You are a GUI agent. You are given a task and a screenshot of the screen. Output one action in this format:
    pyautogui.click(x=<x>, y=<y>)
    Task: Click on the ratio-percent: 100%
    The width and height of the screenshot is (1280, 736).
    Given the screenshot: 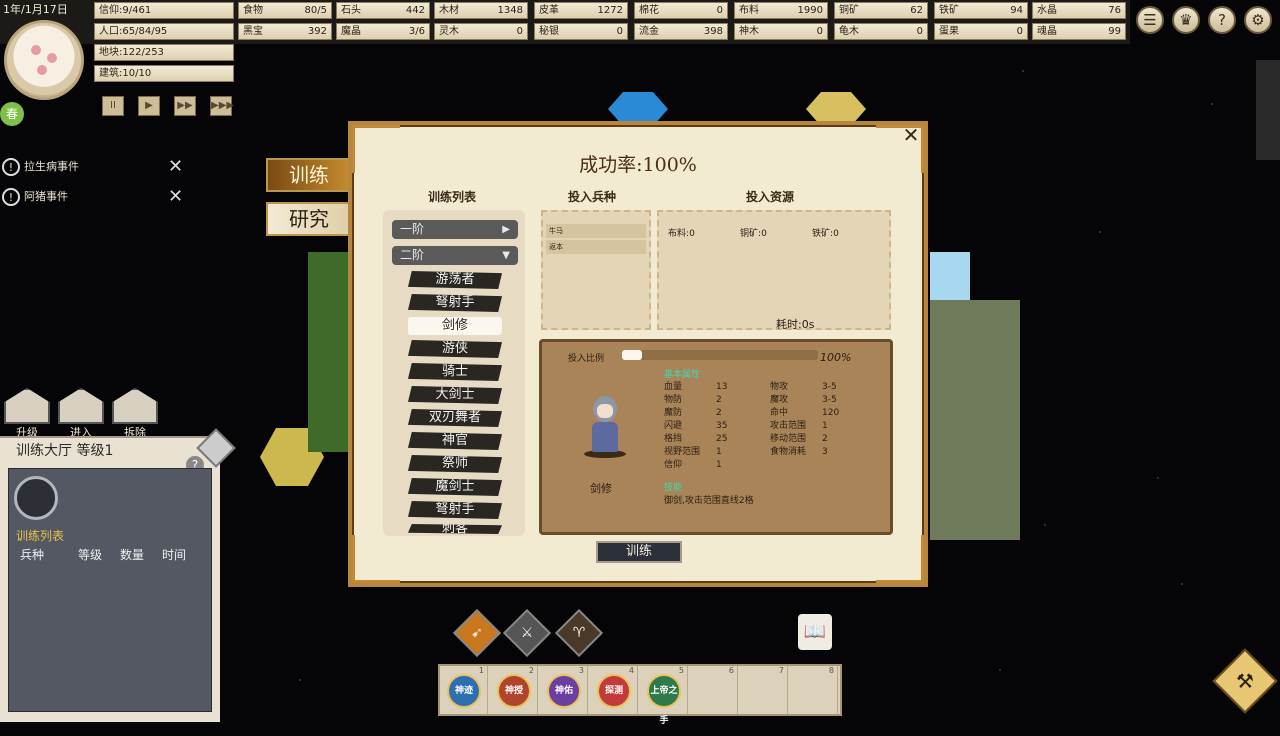 What is the action you would take?
    pyautogui.click(x=836, y=357)
    